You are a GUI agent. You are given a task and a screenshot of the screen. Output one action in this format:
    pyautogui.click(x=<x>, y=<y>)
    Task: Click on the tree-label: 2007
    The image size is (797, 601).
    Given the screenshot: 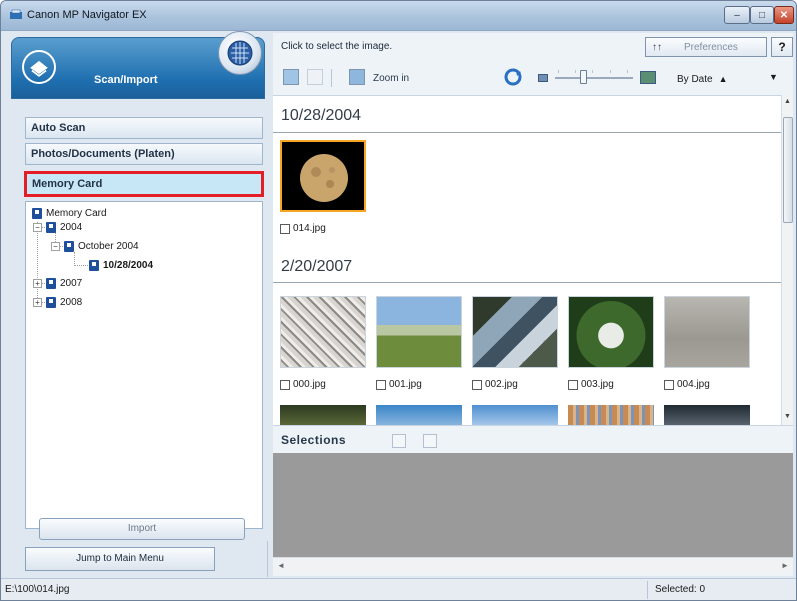 What is the action you would take?
    pyautogui.click(x=71, y=283)
    